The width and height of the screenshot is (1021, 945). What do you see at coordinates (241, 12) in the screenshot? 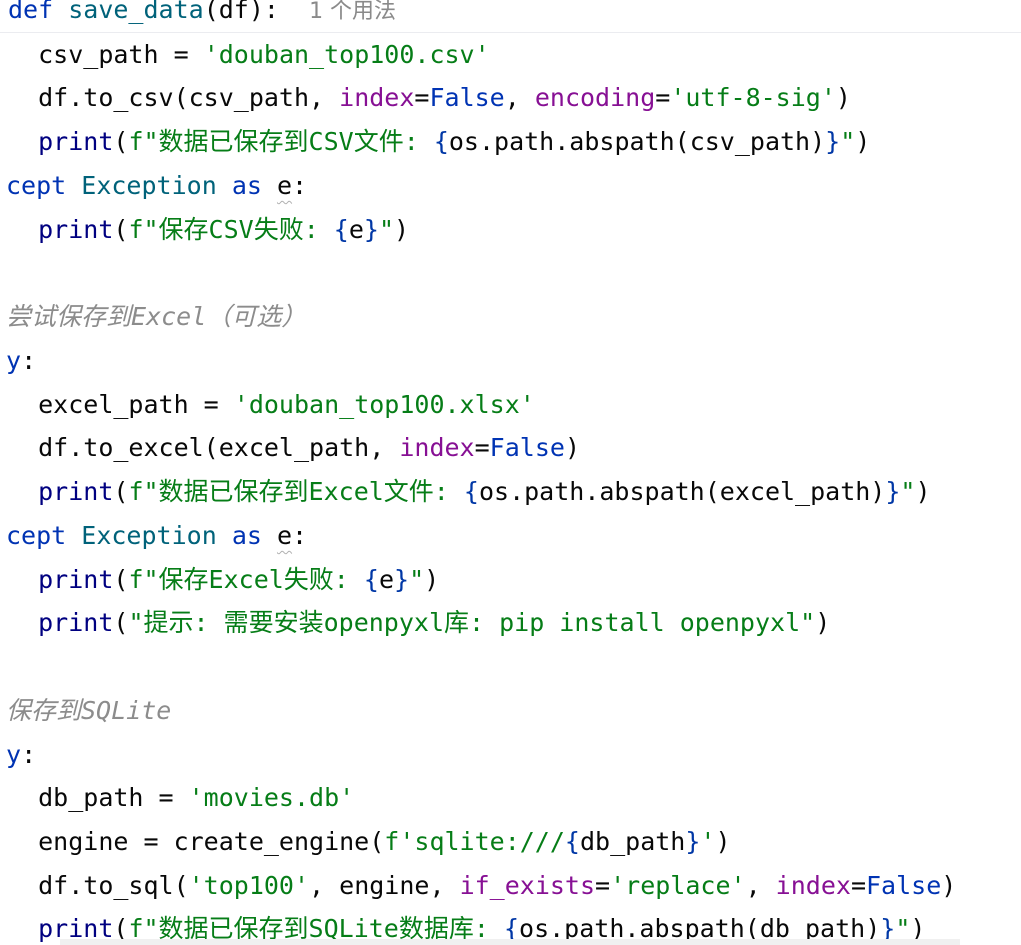
I see `function-args: (df):` at bounding box center [241, 12].